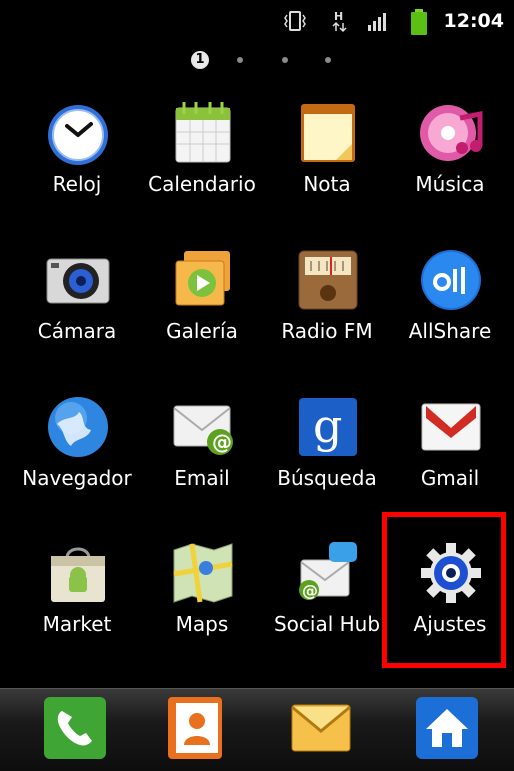 The width and height of the screenshot is (514, 771). What do you see at coordinates (257, 60) in the screenshot?
I see `page-indicator: 1` at bounding box center [257, 60].